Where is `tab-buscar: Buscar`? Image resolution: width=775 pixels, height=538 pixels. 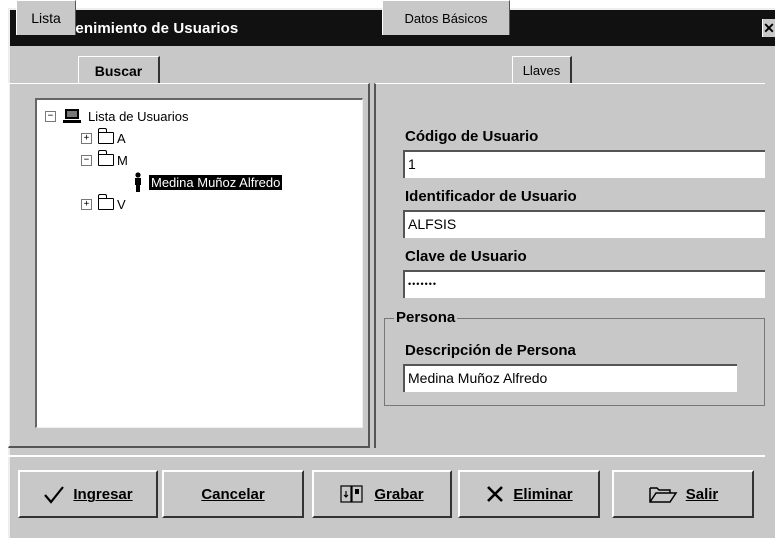 tab-buscar: Buscar is located at coordinates (119, 70).